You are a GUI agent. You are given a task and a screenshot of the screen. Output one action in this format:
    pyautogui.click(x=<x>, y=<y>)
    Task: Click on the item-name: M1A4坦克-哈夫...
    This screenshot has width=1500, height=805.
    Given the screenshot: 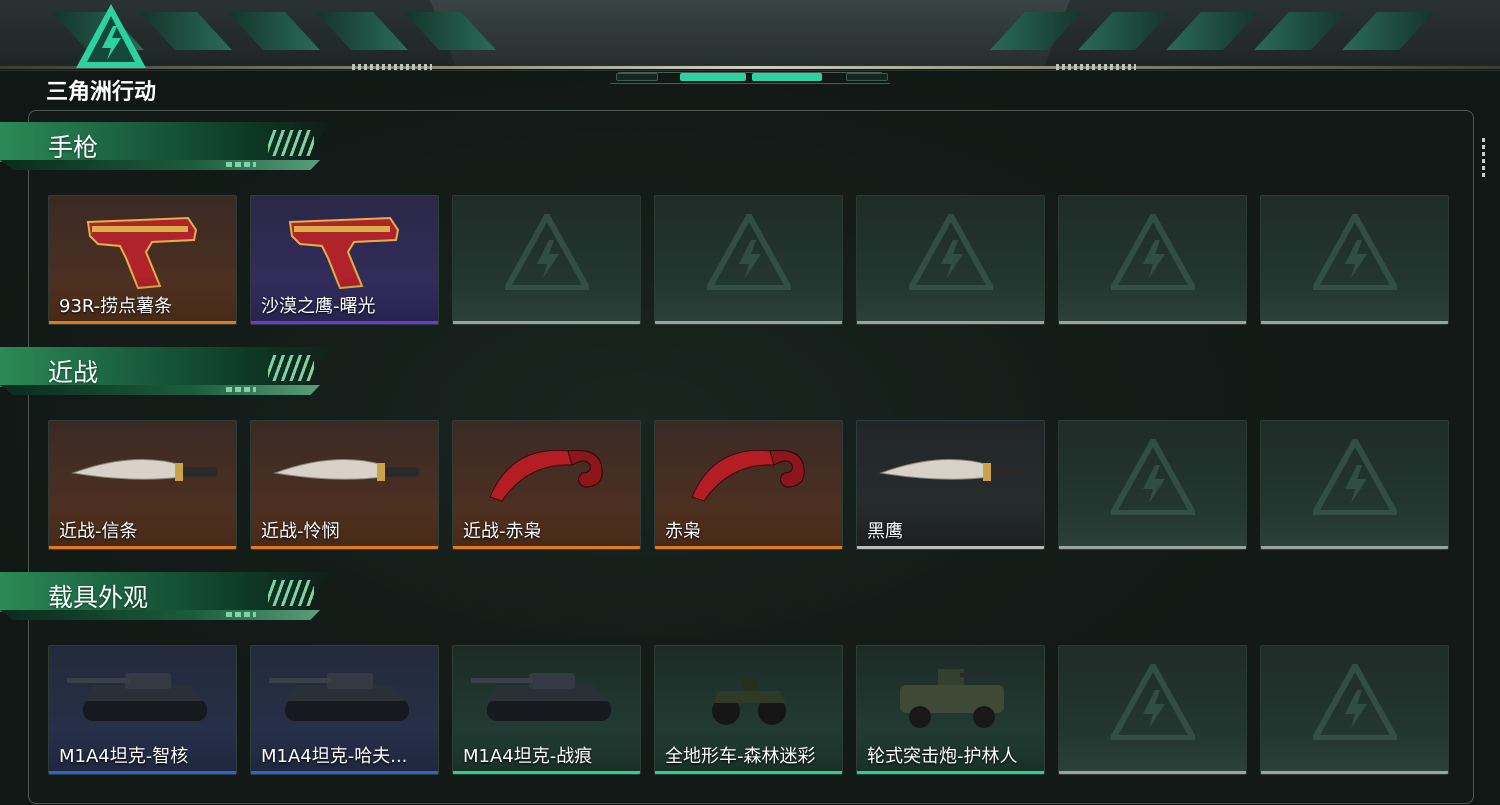 What is the action you would take?
    pyautogui.click(x=334, y=756)
    